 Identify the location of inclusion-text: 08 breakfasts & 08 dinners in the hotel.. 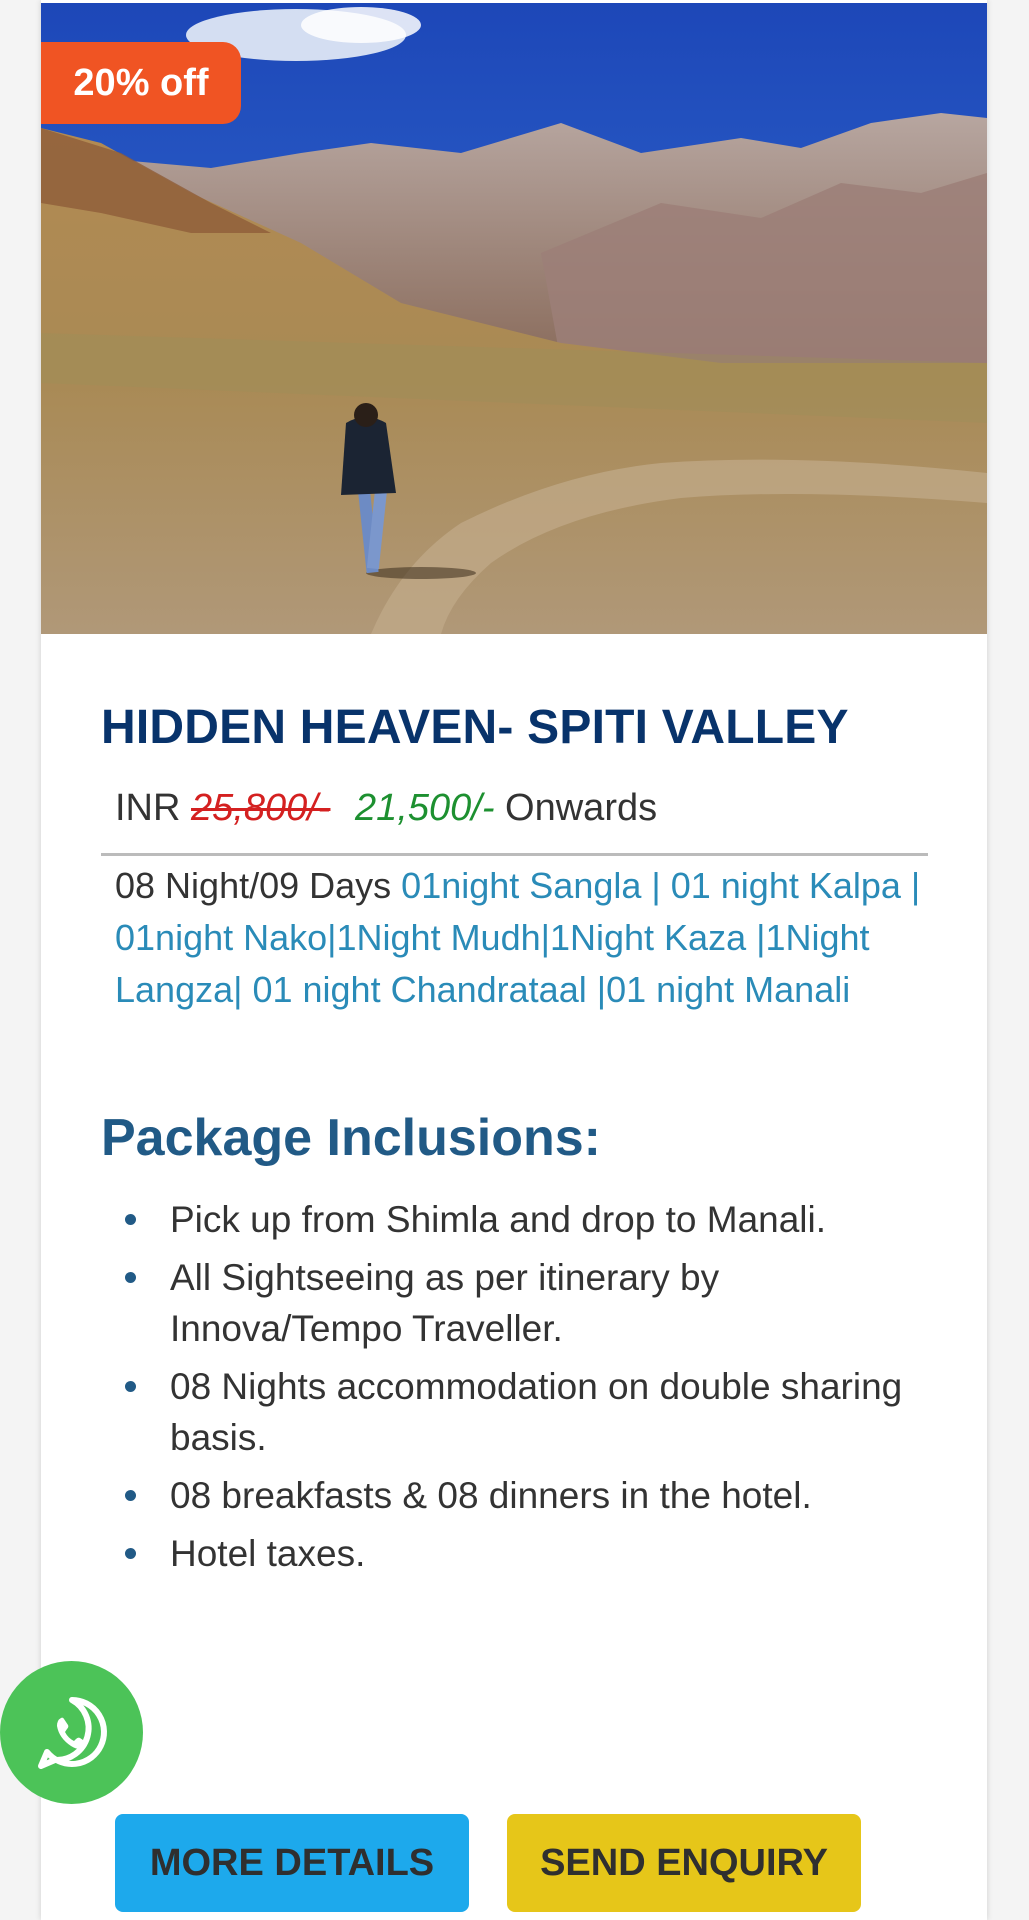
(491, 1495).